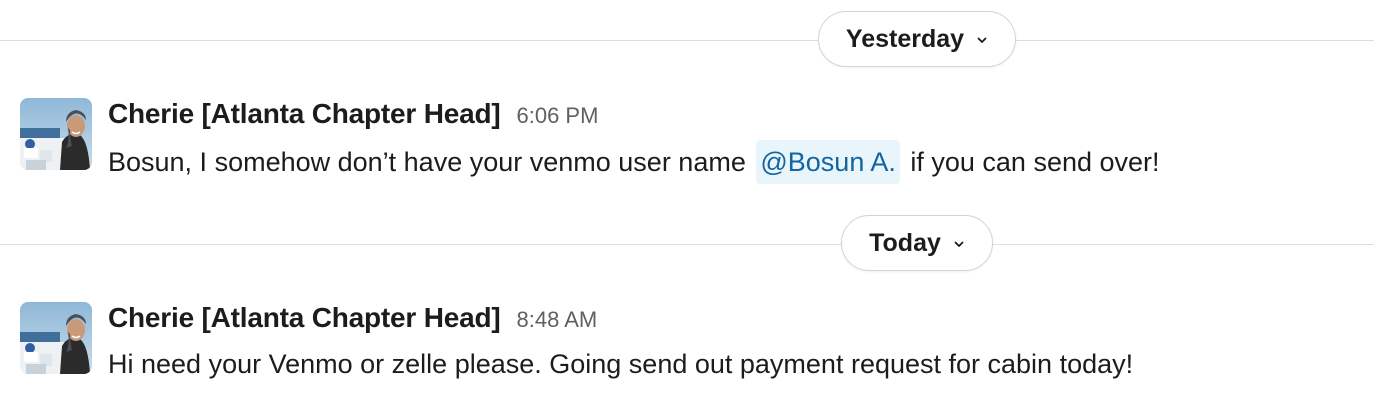  What do you see at coordinates (557, 320) in the screenshot?
I see `message-timestamp: 8:48 AM` at bounding box center [557, 320].